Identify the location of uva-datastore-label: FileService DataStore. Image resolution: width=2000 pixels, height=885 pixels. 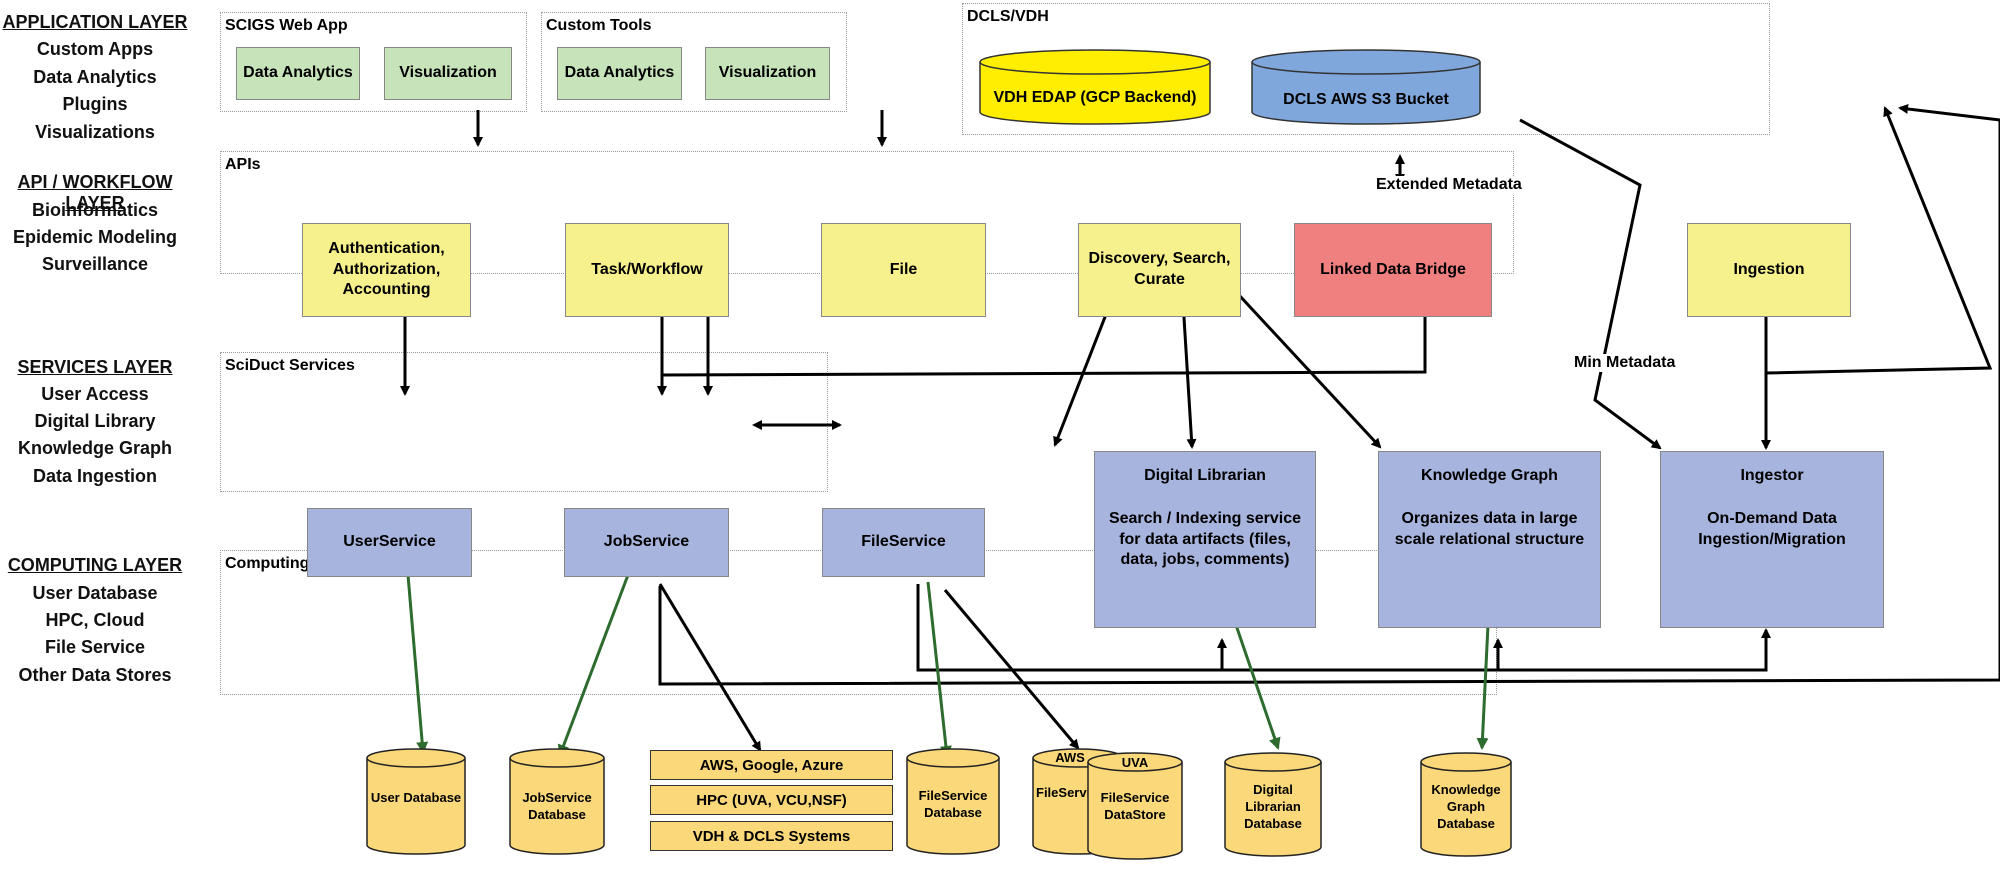
(1135, 806).